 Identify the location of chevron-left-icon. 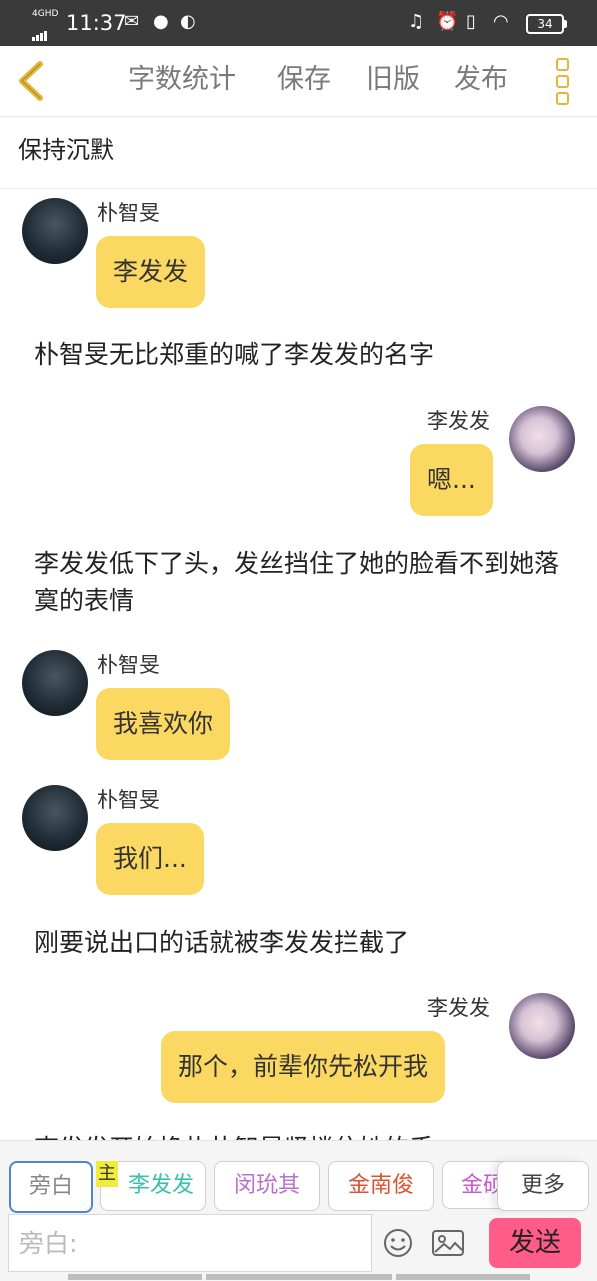
(31, 81).